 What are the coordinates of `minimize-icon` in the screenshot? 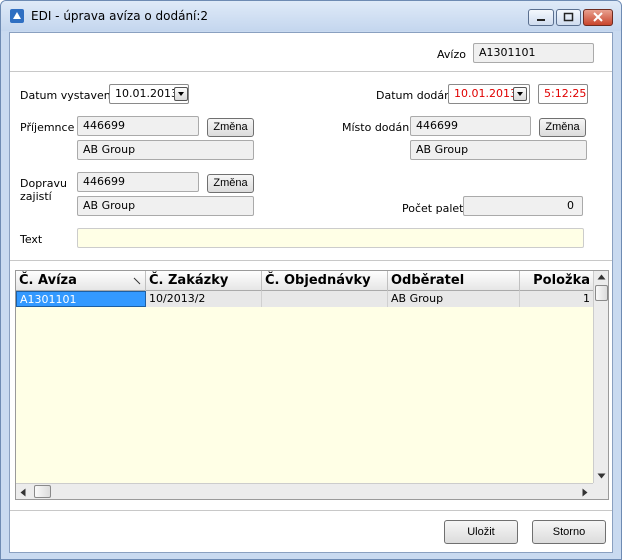 It's located at (541, 20).